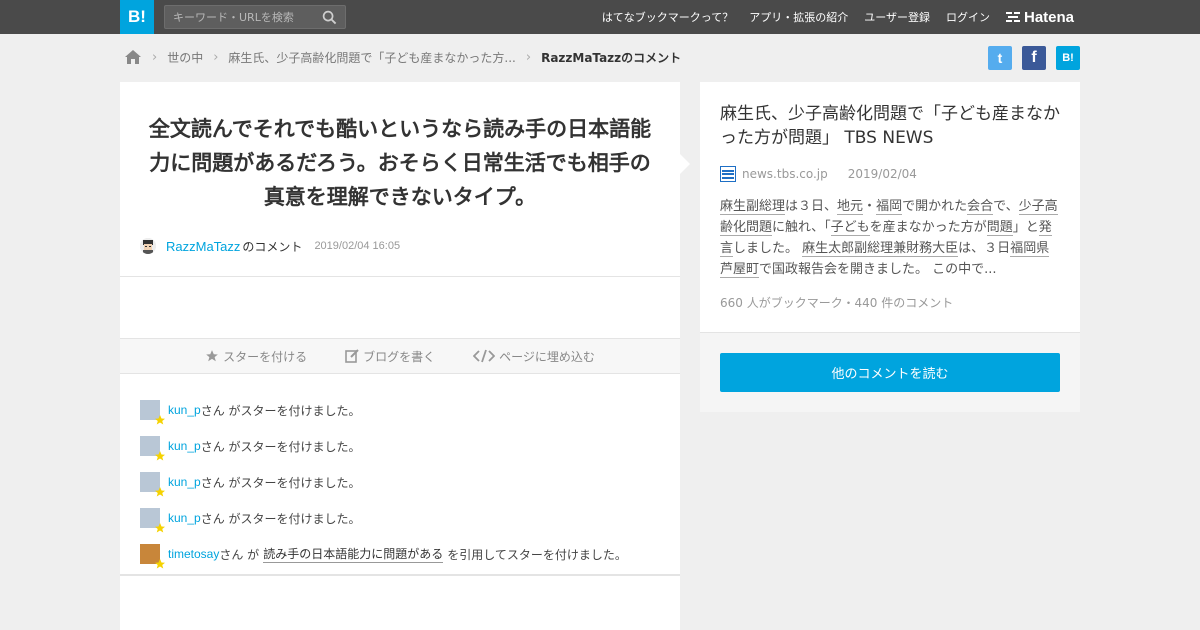  What do you see at coordinates (935, 206) in the screenshot?
I see `summary-text: で開かれた` at bounding box center [935, 206].